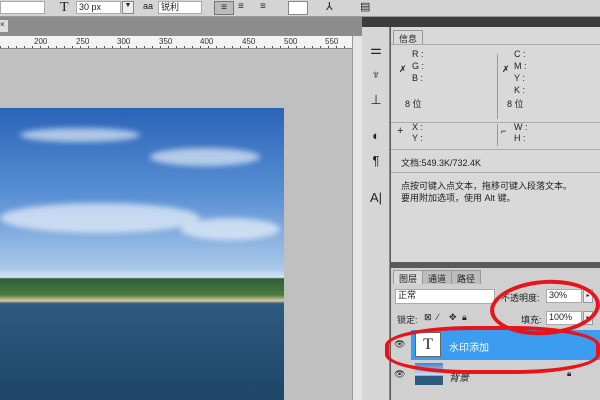 The height and width of the screenshot is (400, 600). Describe the element at coordinates (519, 78) in the screenshot. I see `info-y: Y :` at that location.